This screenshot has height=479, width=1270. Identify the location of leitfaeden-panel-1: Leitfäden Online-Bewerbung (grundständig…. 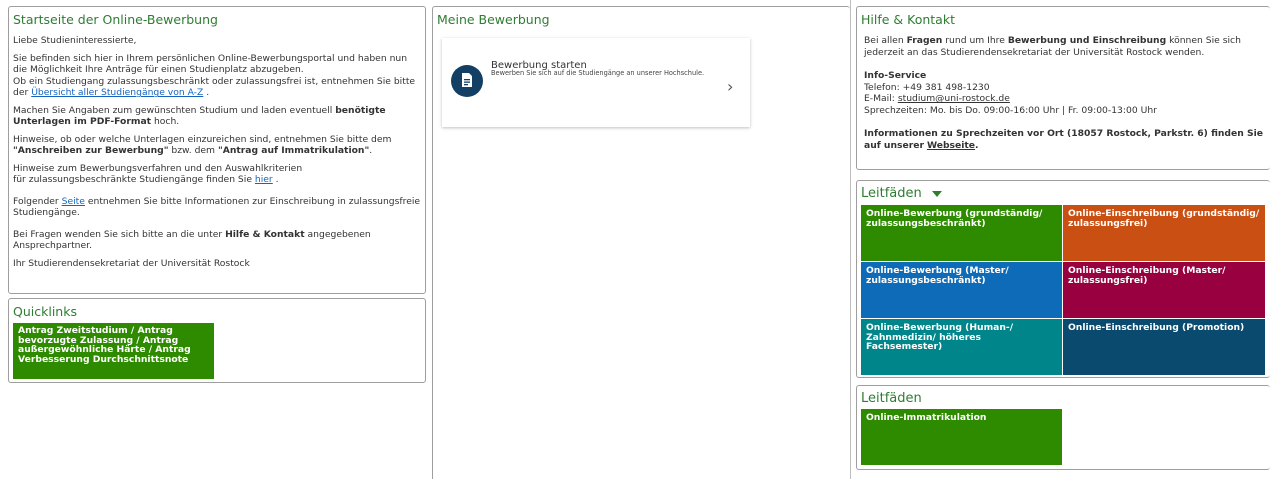
(1063, 279).